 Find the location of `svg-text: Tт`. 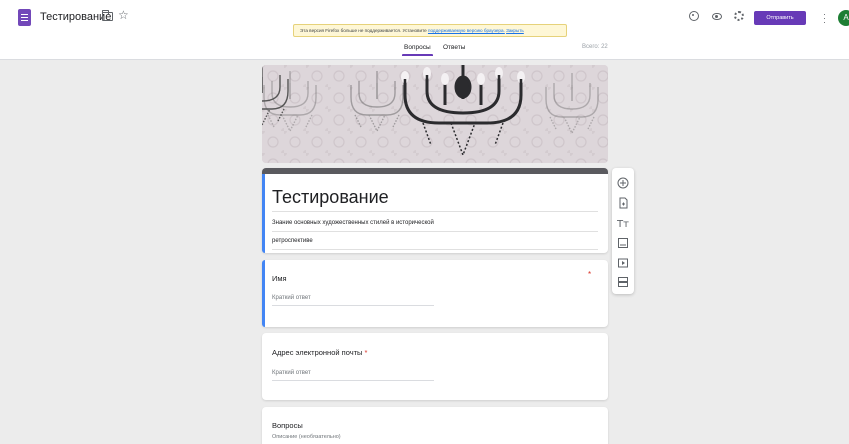

svg-text: Tт is located at coordinates (623, 224).